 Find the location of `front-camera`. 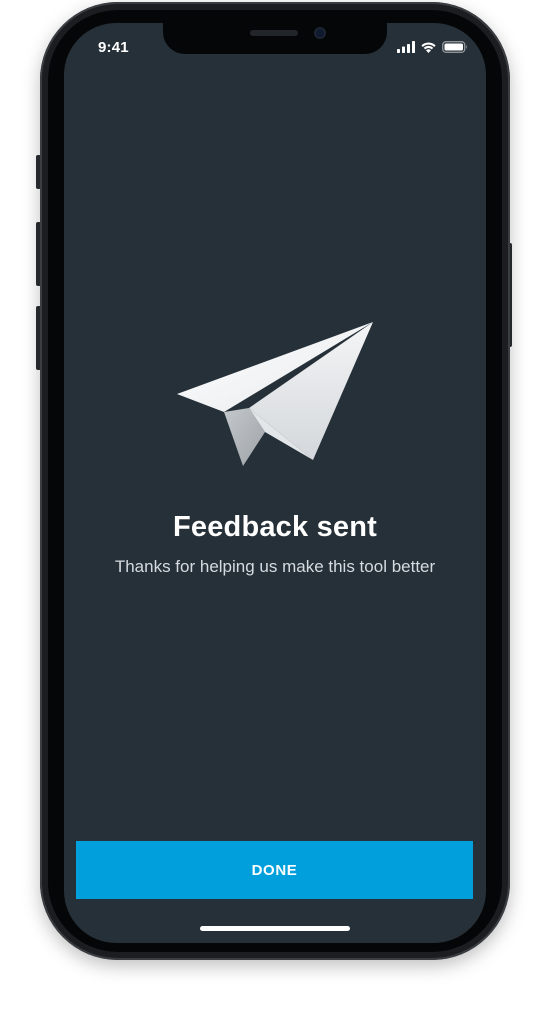

front-camera is located at coordinates (320, 33).